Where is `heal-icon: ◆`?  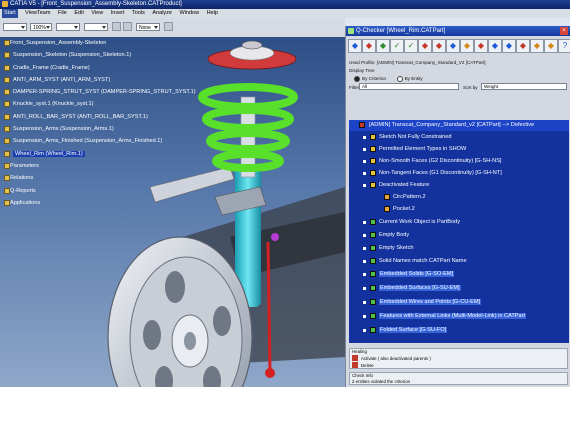
heal-icon: ◆ is located at coordinates (369, 46).